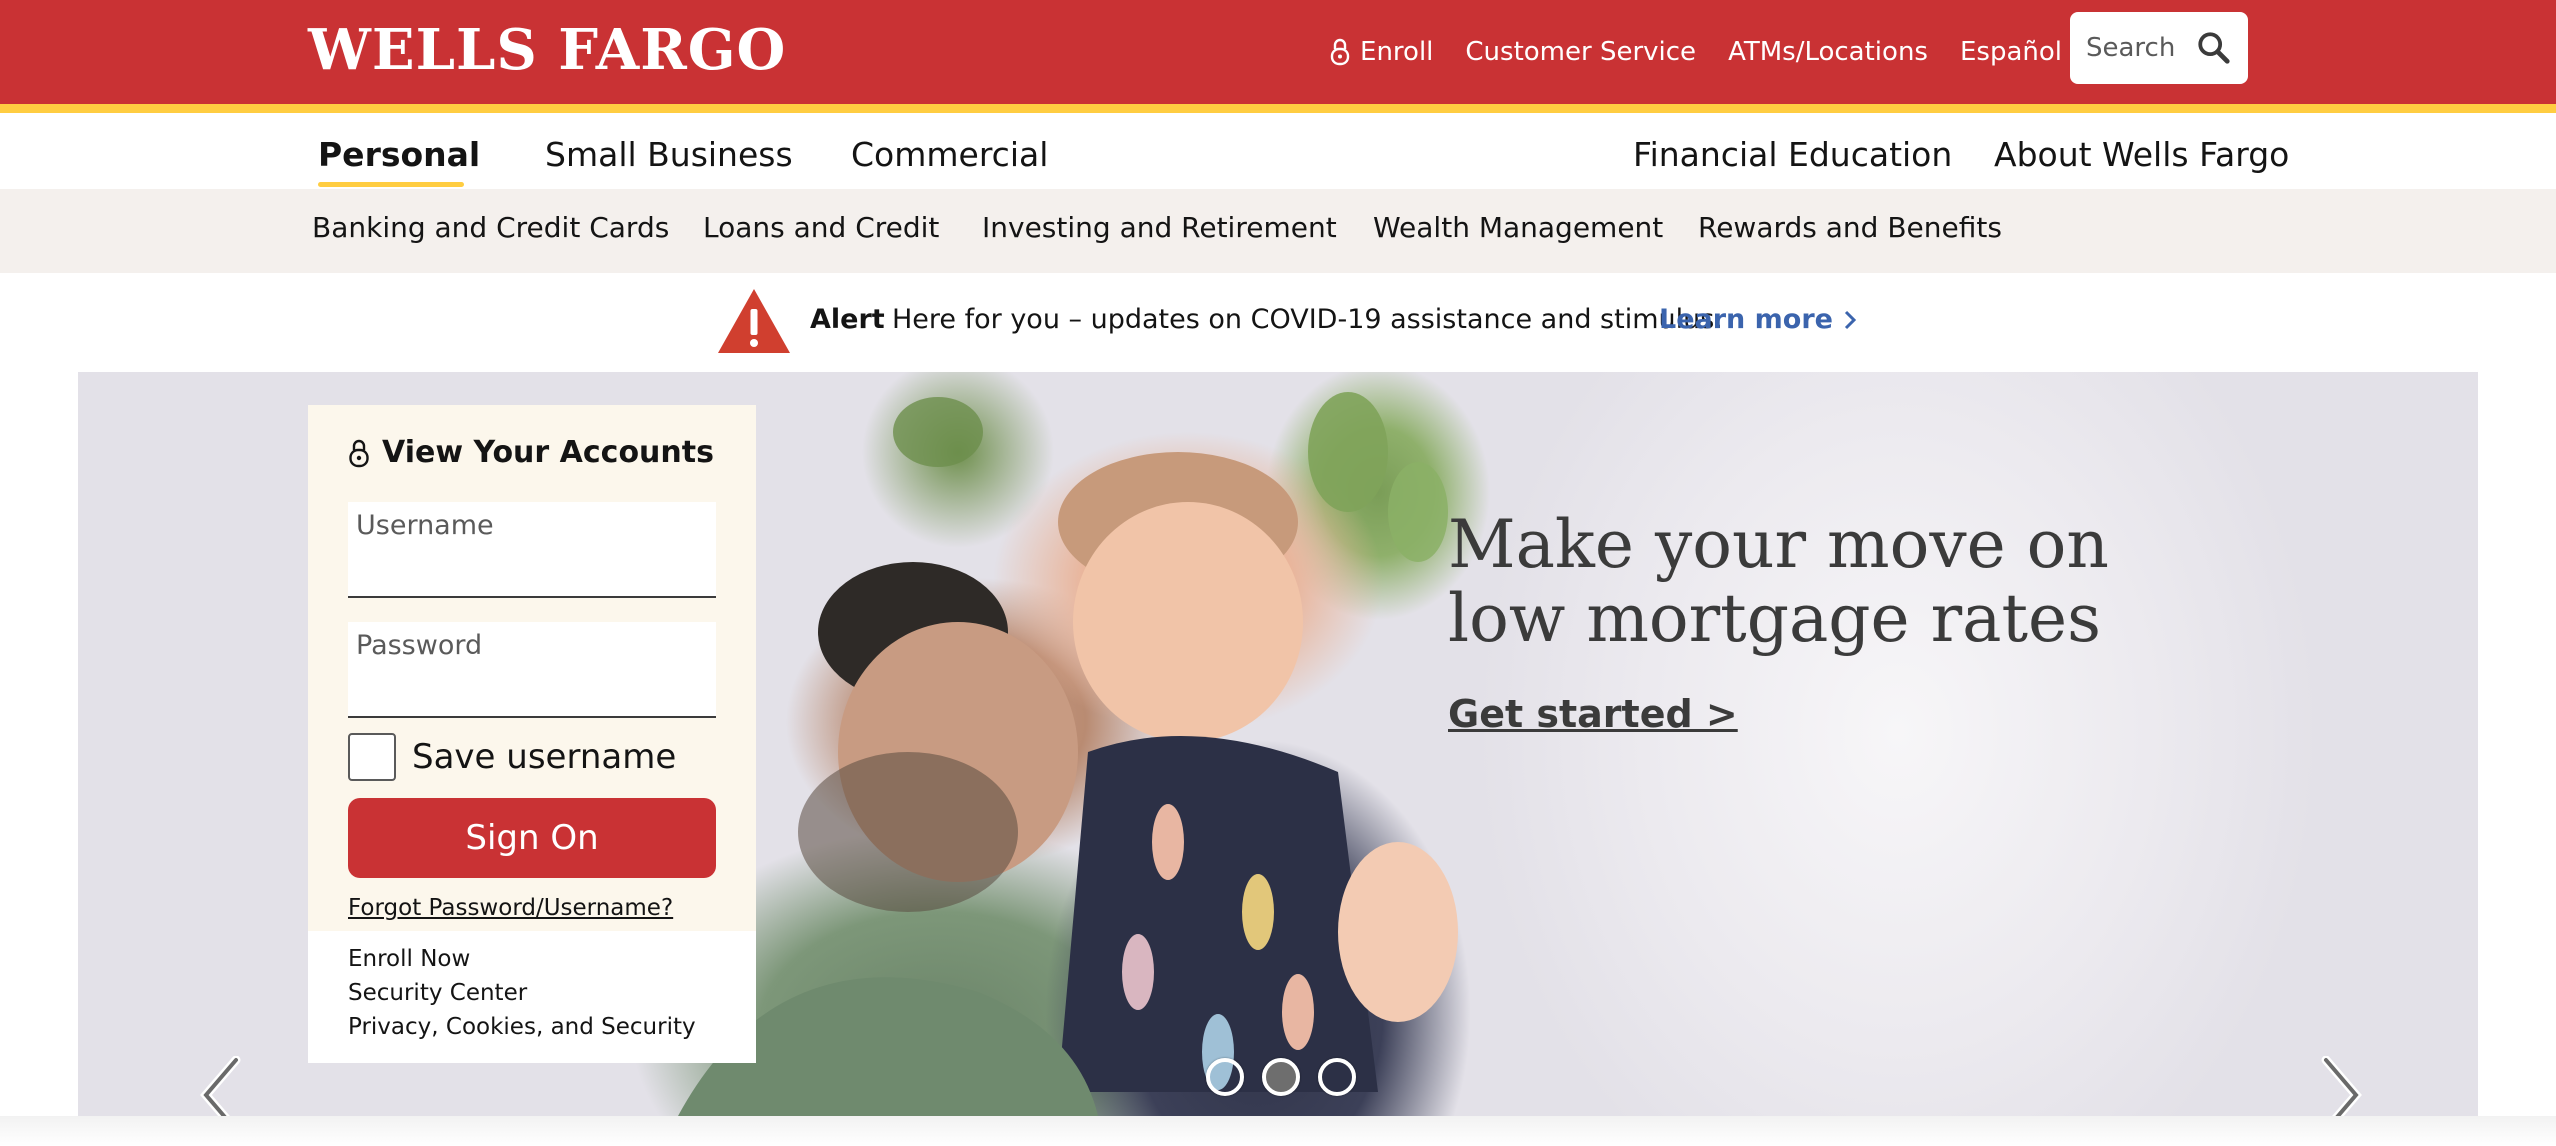 The image size is (2556, 1146). I want to click on hero-headline: Make your move on low mortgage rates, so click(1778, 582).